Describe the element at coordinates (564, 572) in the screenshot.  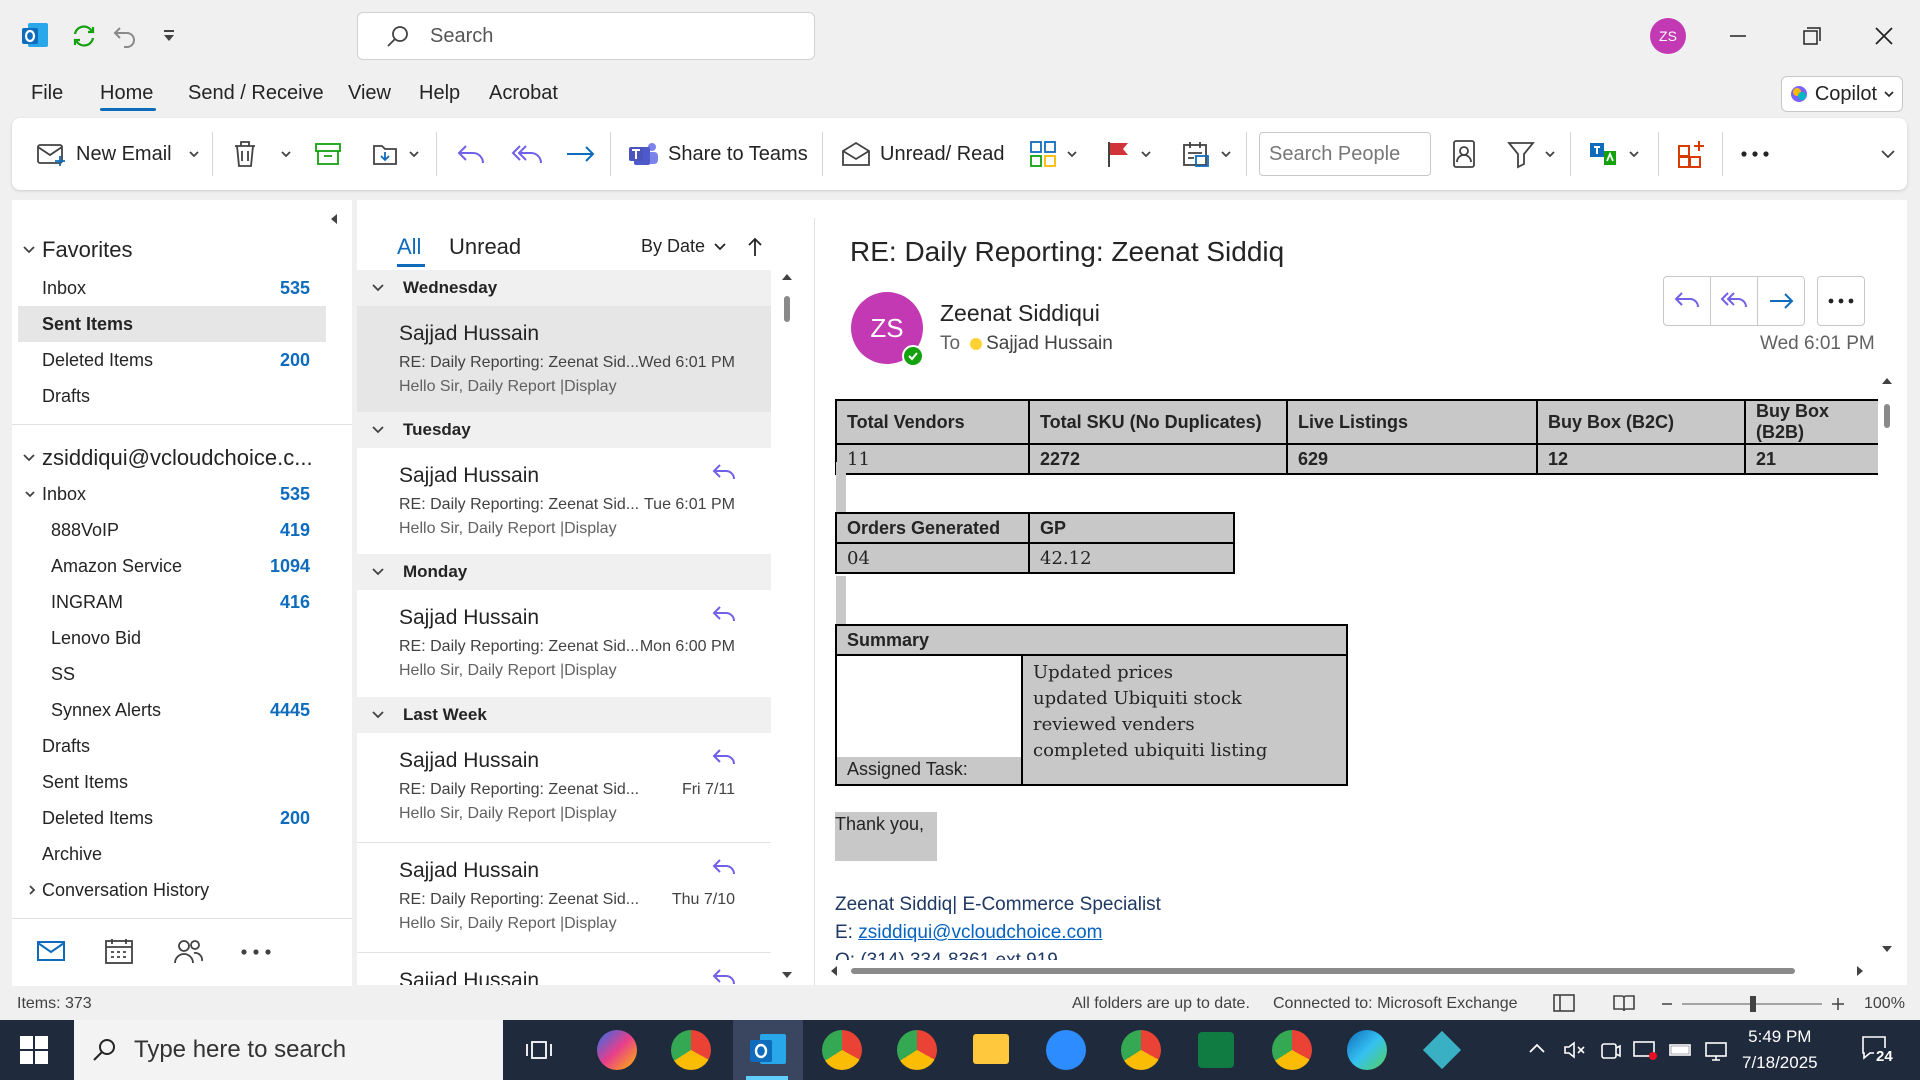
I see `group-header-monday: Monday` at that location.